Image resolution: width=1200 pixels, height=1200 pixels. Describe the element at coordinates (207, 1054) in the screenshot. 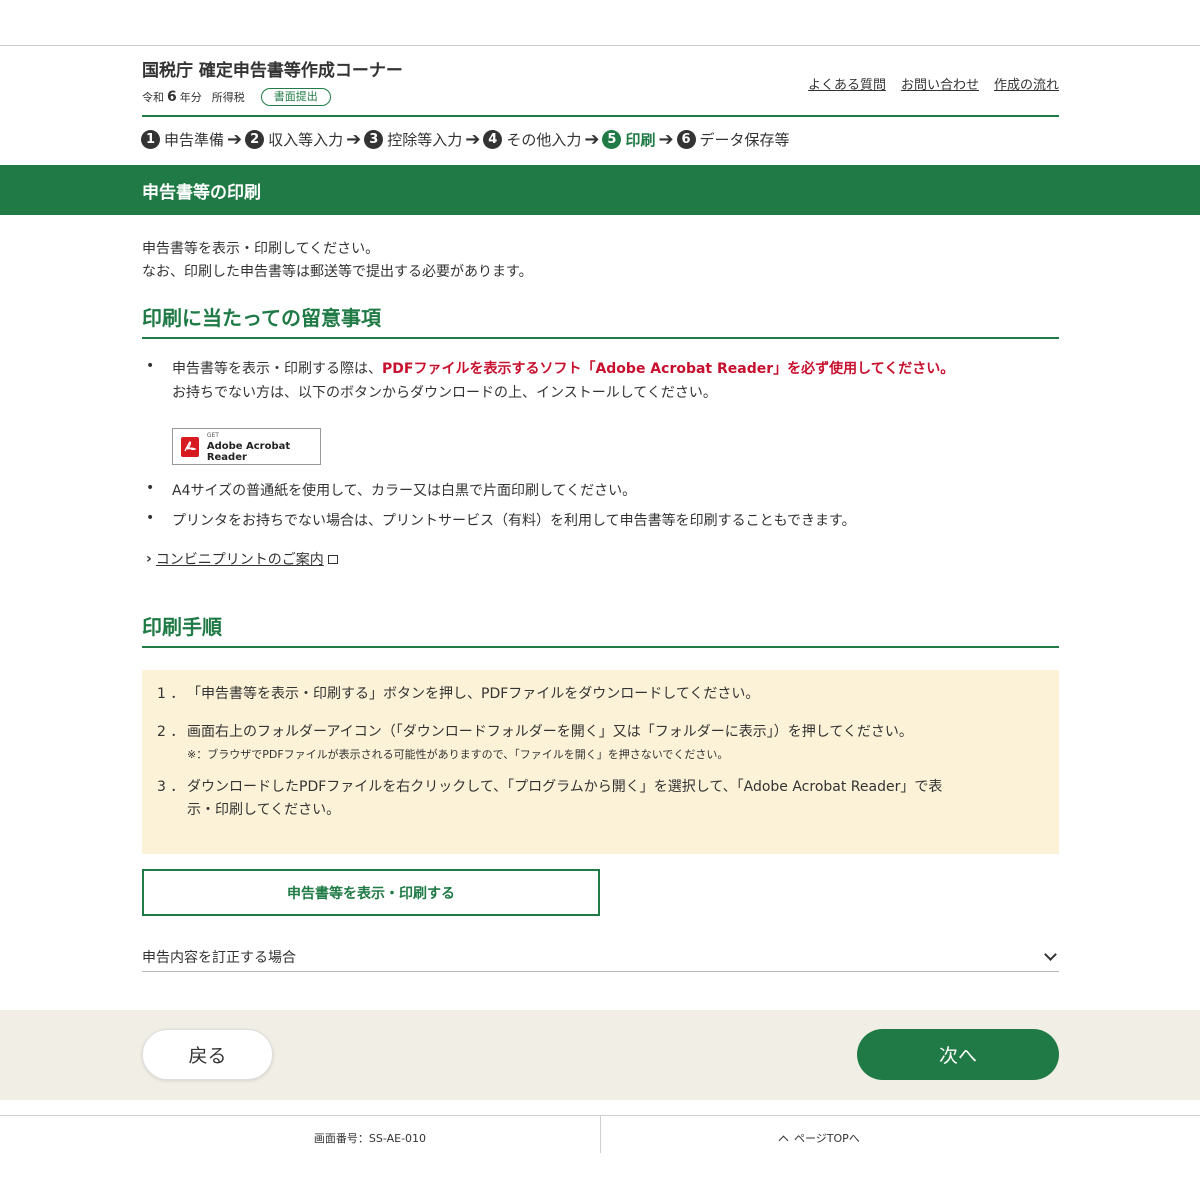

I see `back-button: 戻る` at that location.